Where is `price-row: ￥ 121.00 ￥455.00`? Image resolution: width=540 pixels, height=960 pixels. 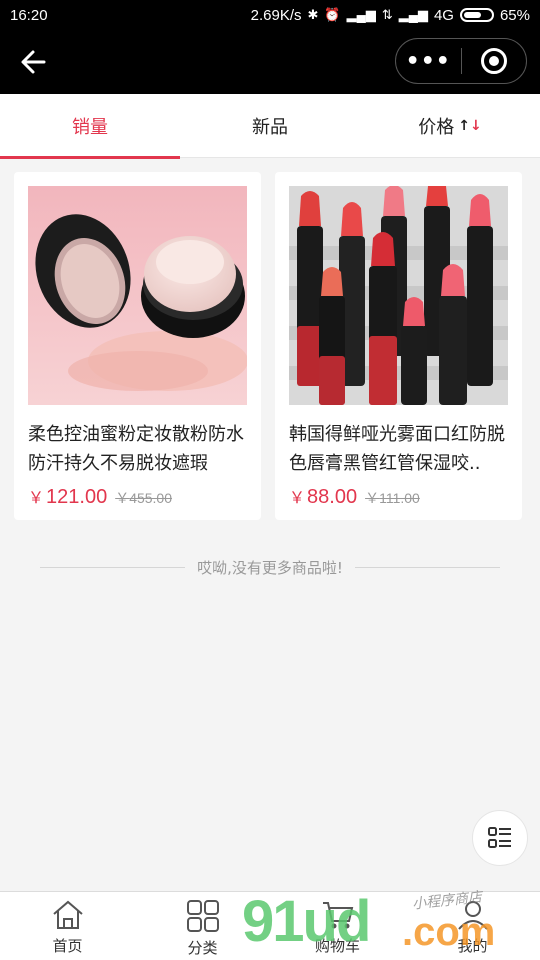
price-row: ￥ 121.00 ￥455.00 is located at coordinates (100, 496).